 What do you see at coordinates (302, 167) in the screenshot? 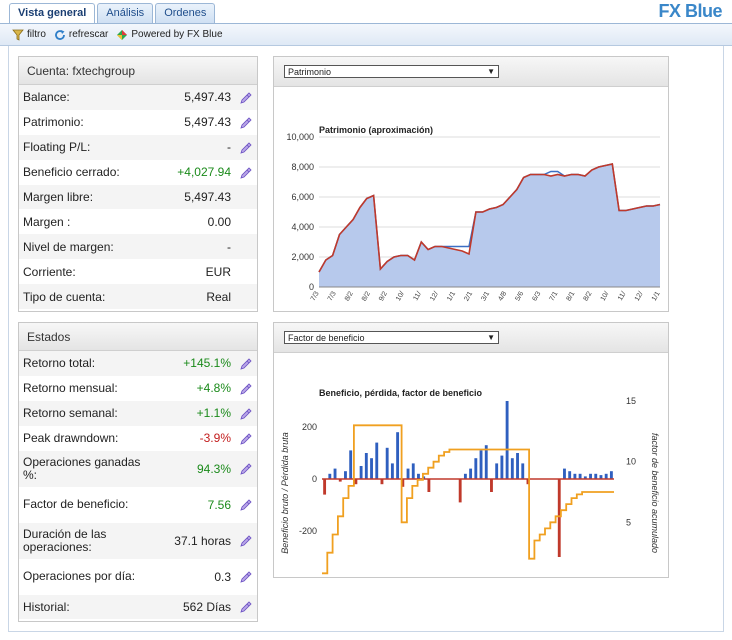
I see `y-tick-label: 8,000` at bounding box center [302, 167].